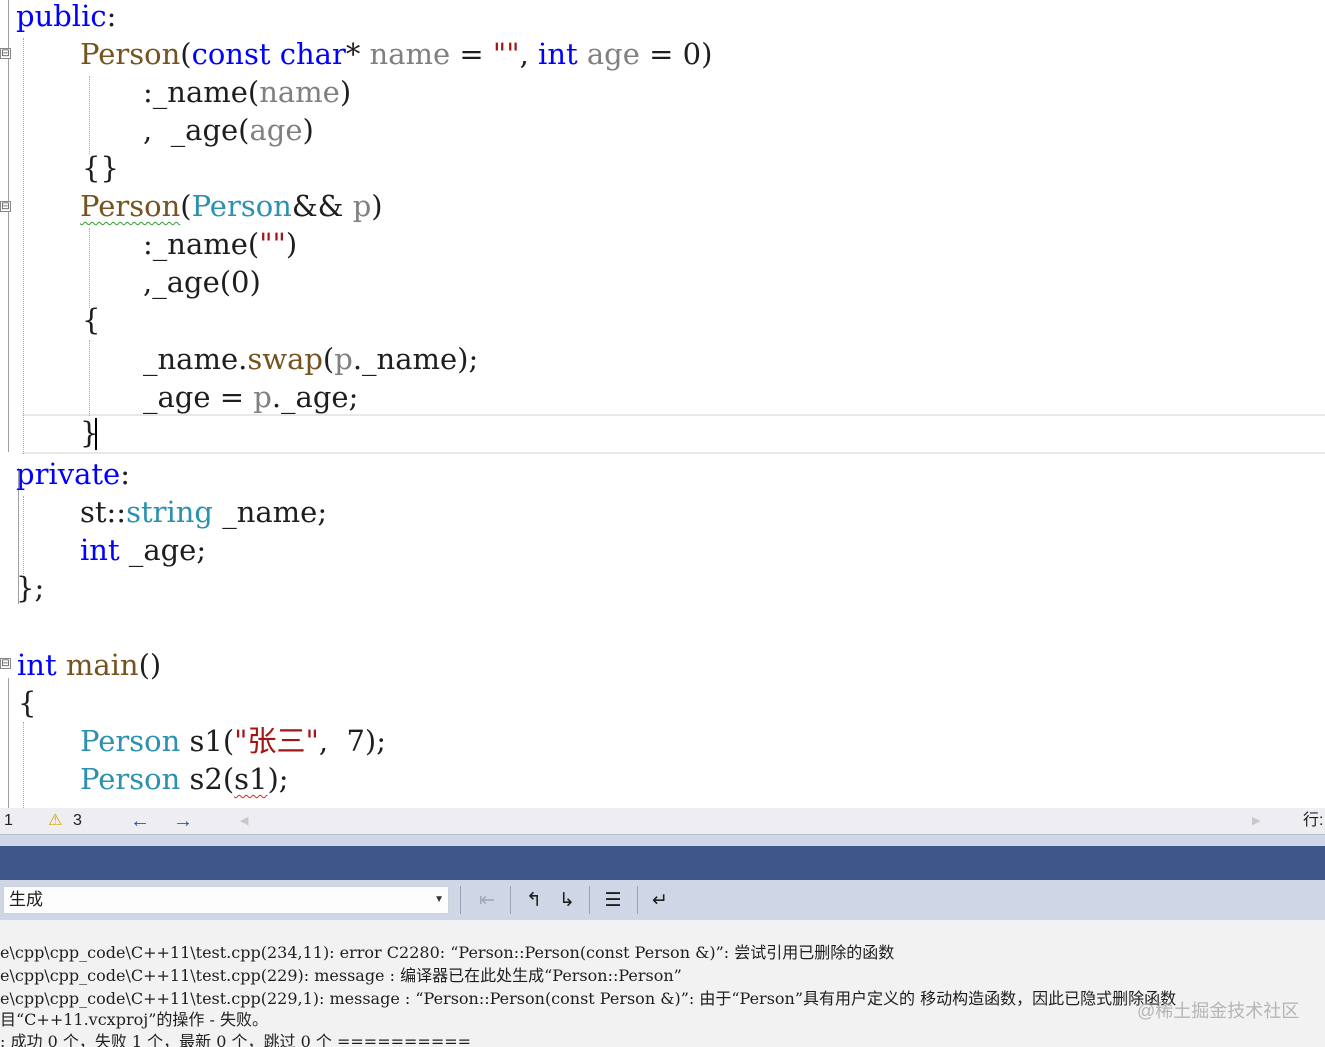 The image size is (1325, 1047). What do you see at coordinates (183, 821) in the screenshot?
I see `arrow-right-icon: →` at bounding box center [183, 821].